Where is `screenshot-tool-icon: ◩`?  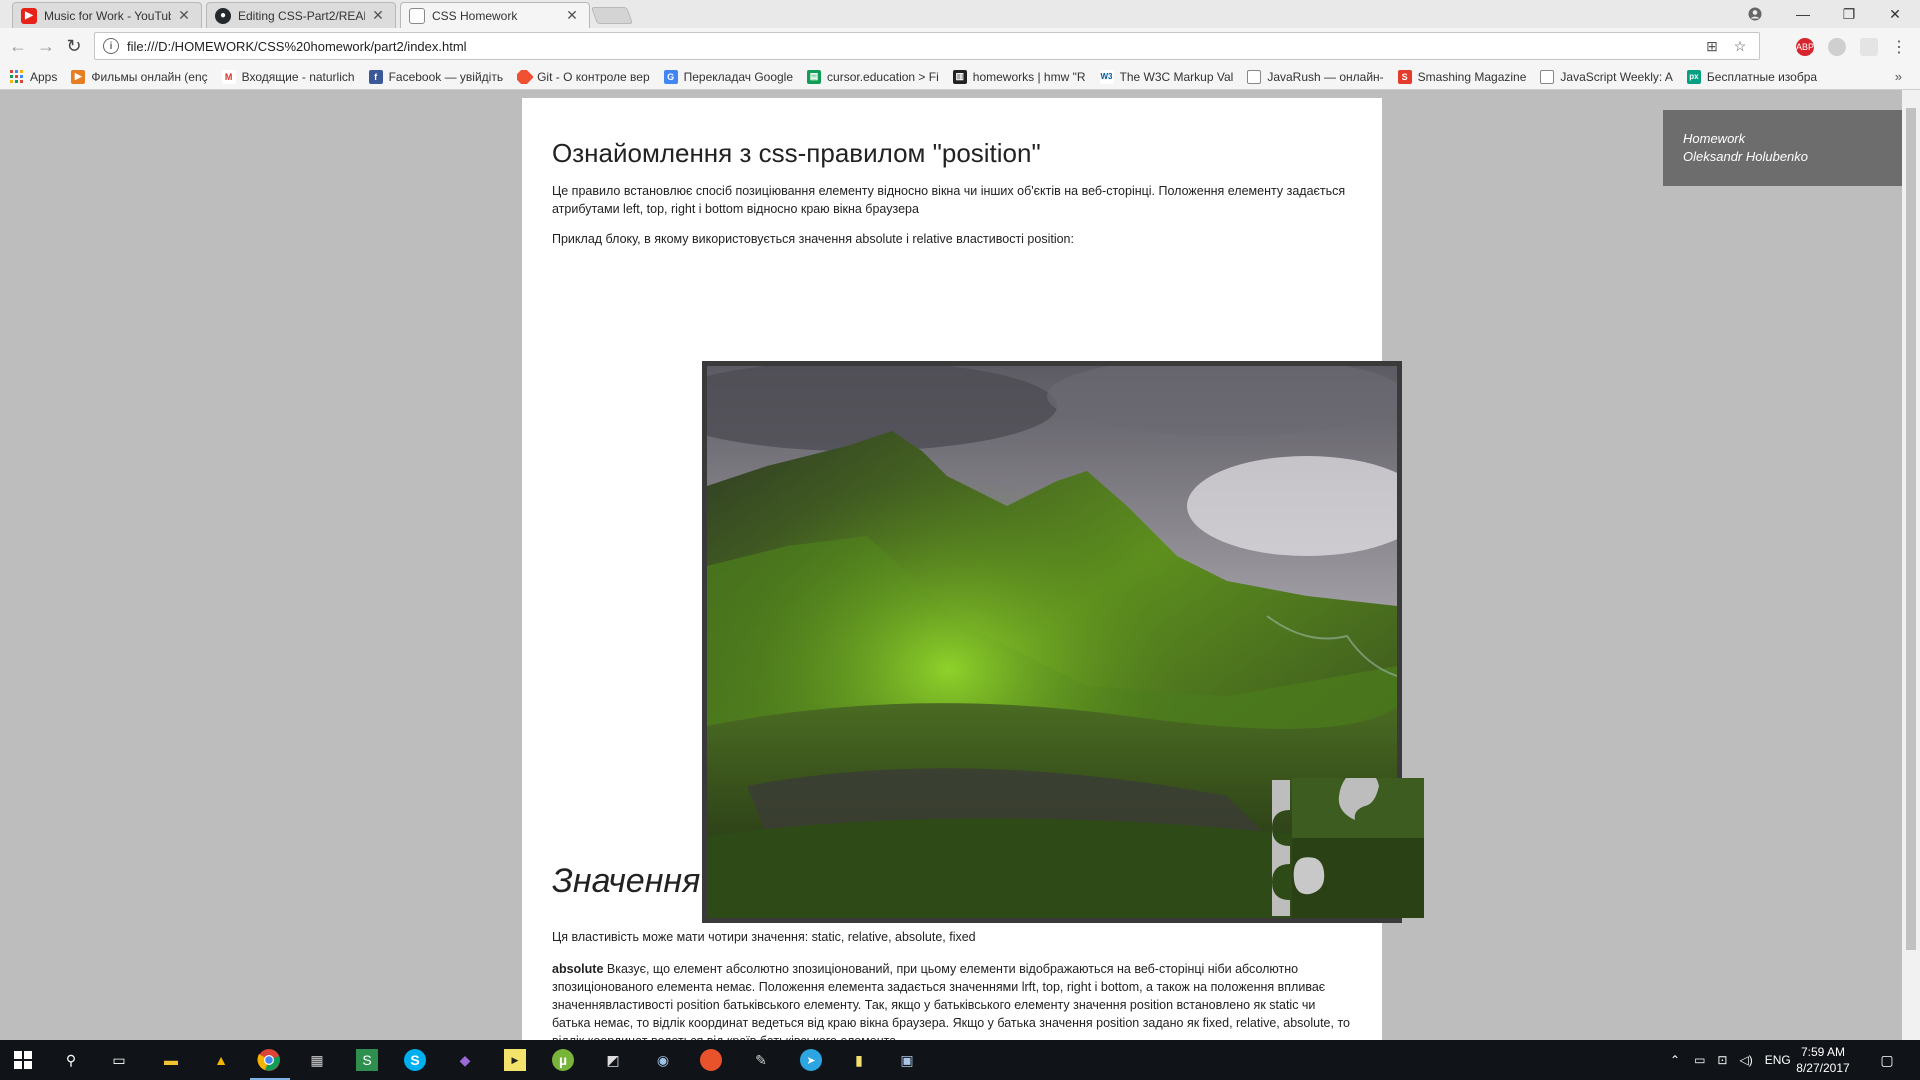 screenshot-tool-icon: ◩ is located at coordinates (613, 1060).